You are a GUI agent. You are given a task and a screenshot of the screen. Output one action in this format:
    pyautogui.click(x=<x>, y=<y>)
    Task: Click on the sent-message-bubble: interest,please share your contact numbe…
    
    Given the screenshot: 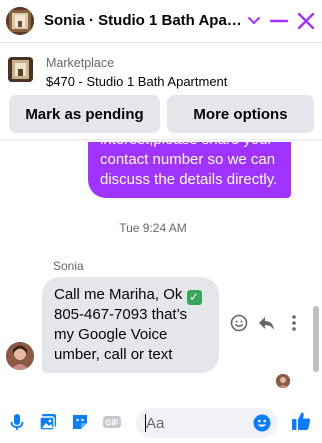 What is the action you would take?
    pyautogui.click(x=189, y=170)
    